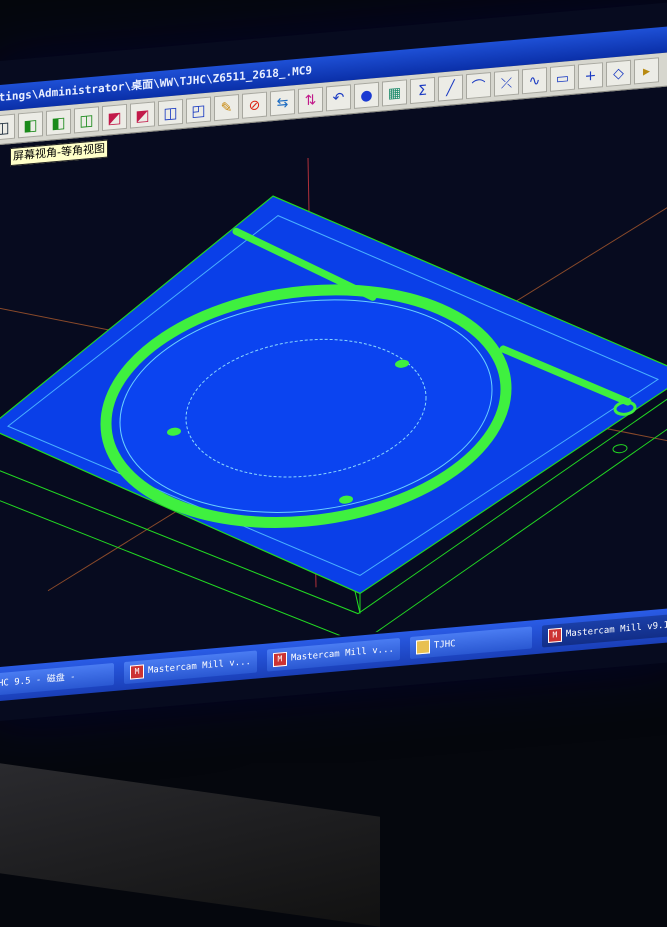 The image size is (667, 927). What do you see at coordinates (620, 449) in the screenshot?
I see `hole-corner-lower` at bounding box center [620, 449].